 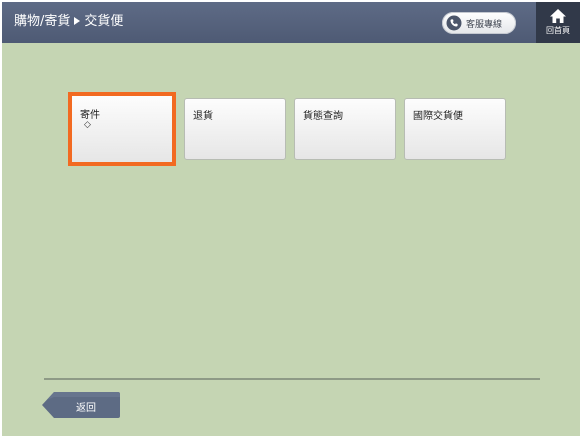 I want to click on phone-icon, so click(x=454, y=23).